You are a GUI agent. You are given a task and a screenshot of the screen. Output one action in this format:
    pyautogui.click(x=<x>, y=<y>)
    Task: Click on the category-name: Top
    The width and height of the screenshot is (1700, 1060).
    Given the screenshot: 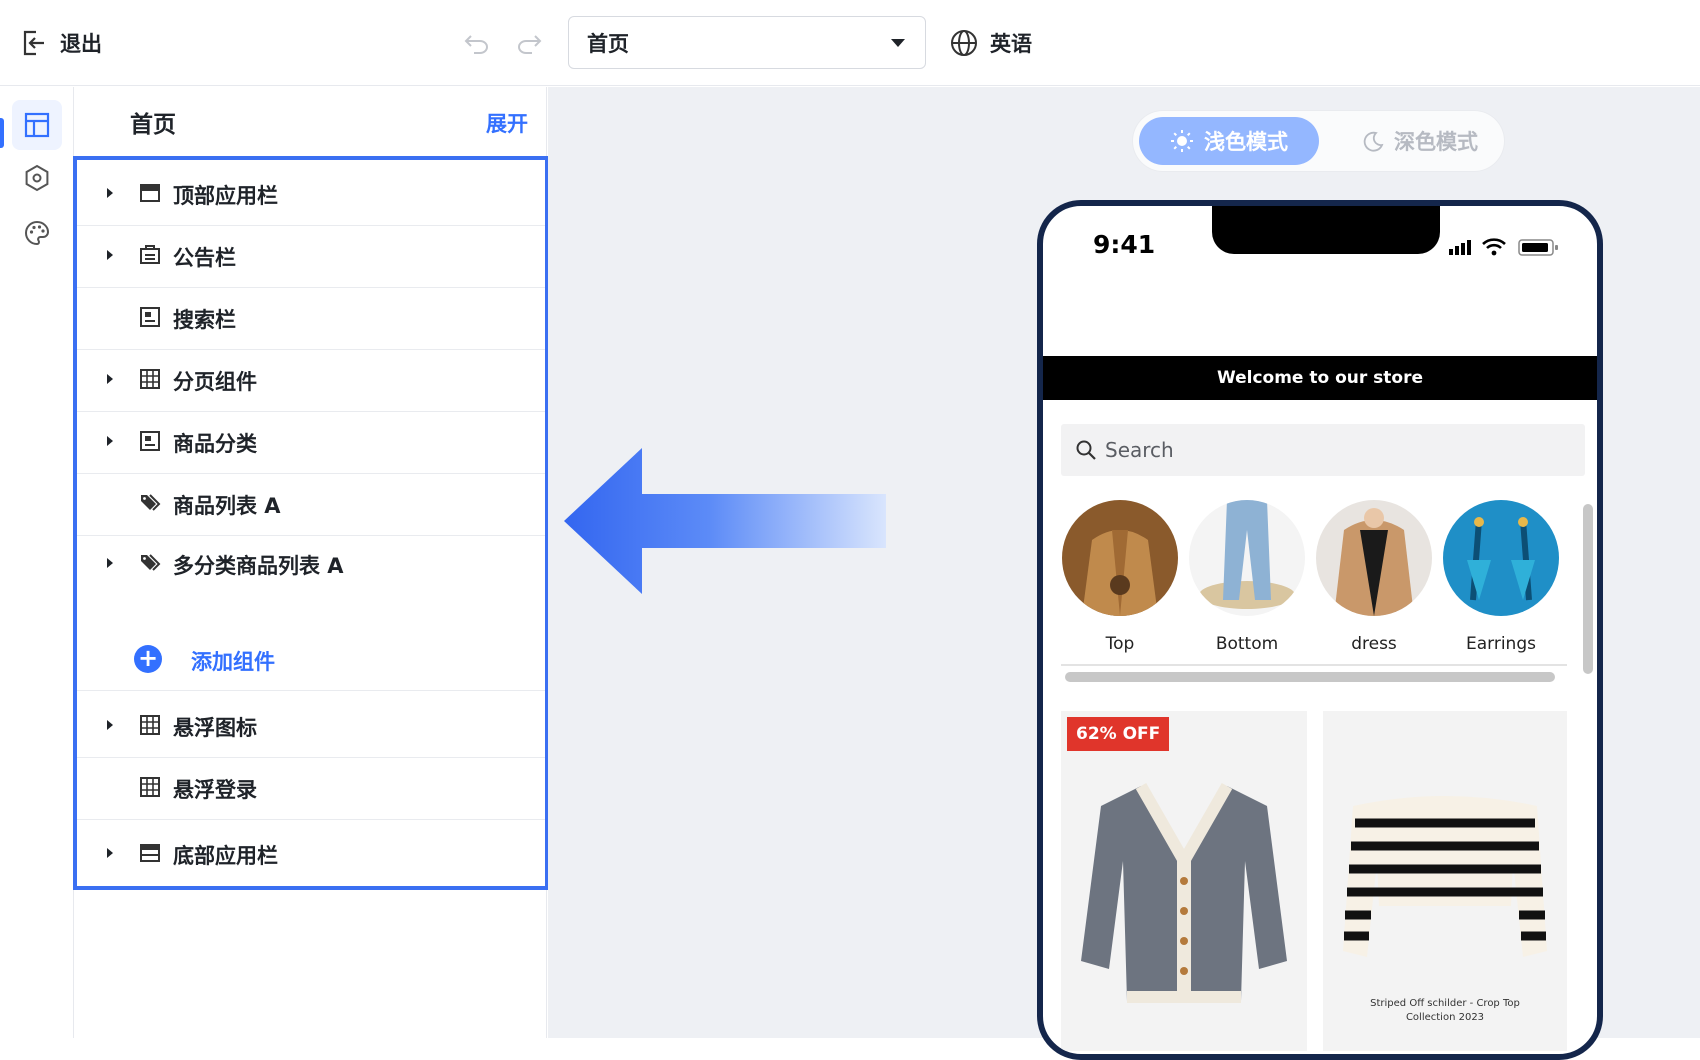 What is the action you would take?
    pyautogui.click(x=1120, y=644)
    